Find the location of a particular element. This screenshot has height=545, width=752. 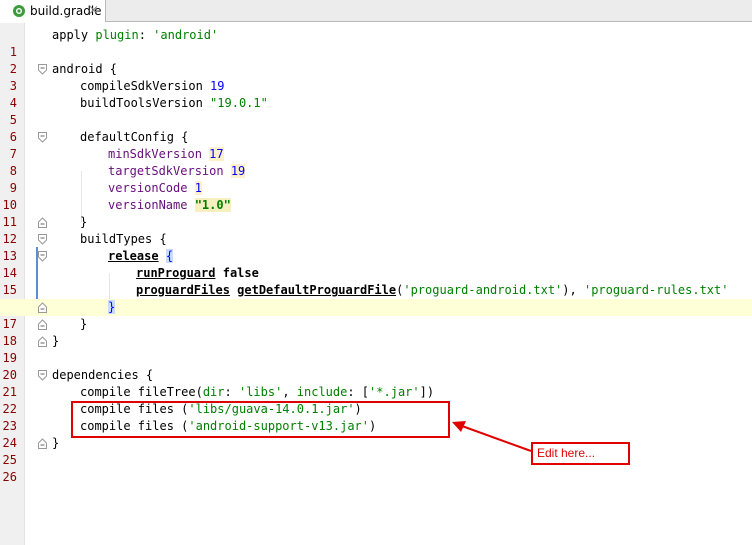

arrow-icon is located at coordinates (492, 436).